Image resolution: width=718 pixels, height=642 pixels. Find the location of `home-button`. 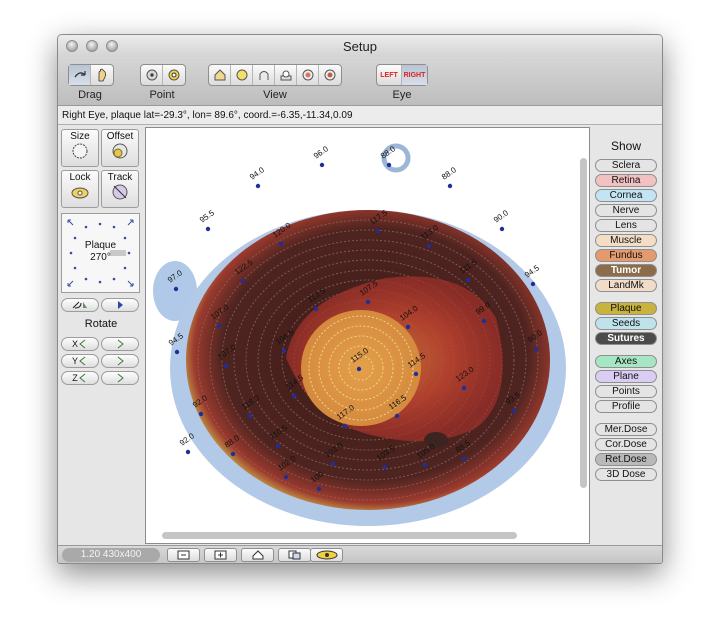

home-button is located at coordinates (257, 555).